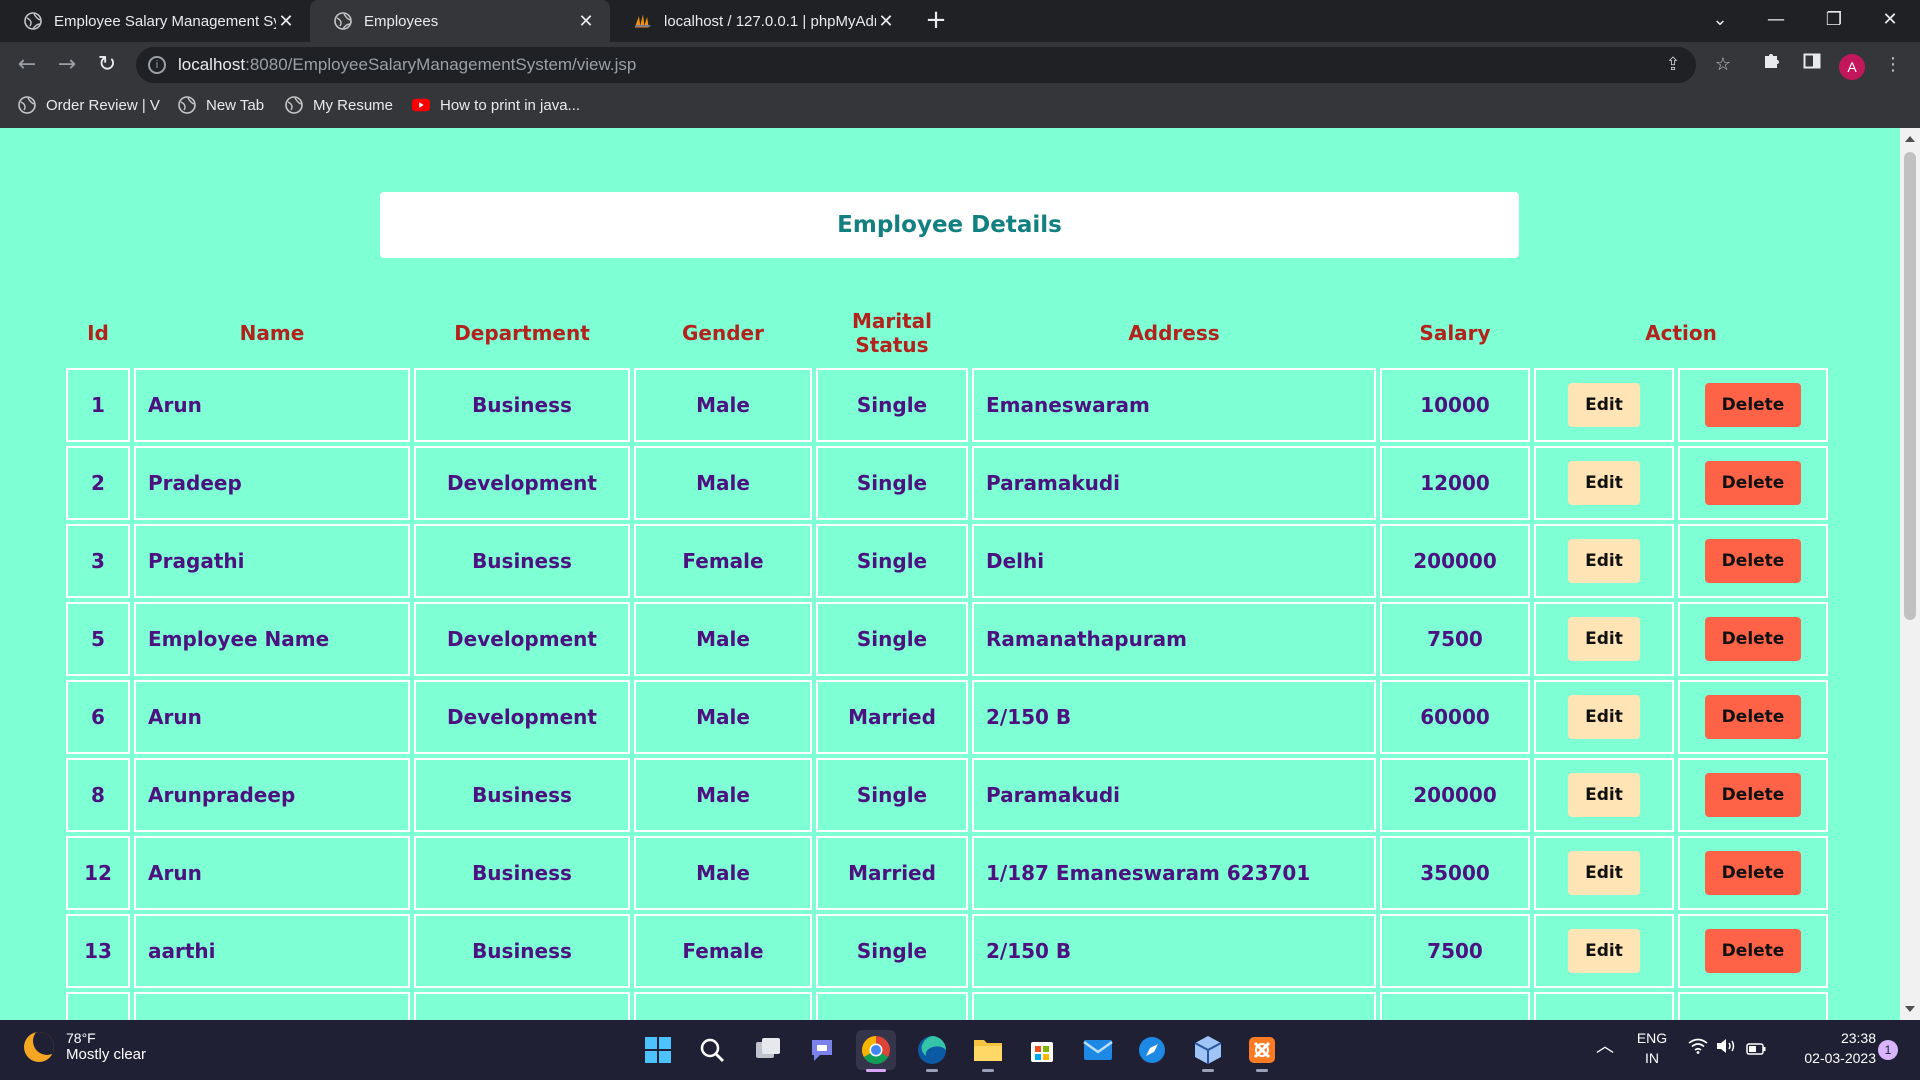 The height and width of the screenshot is (1080, 1920). I want to click on bookmark-order-review: Order Review | V, so click(89, 105).